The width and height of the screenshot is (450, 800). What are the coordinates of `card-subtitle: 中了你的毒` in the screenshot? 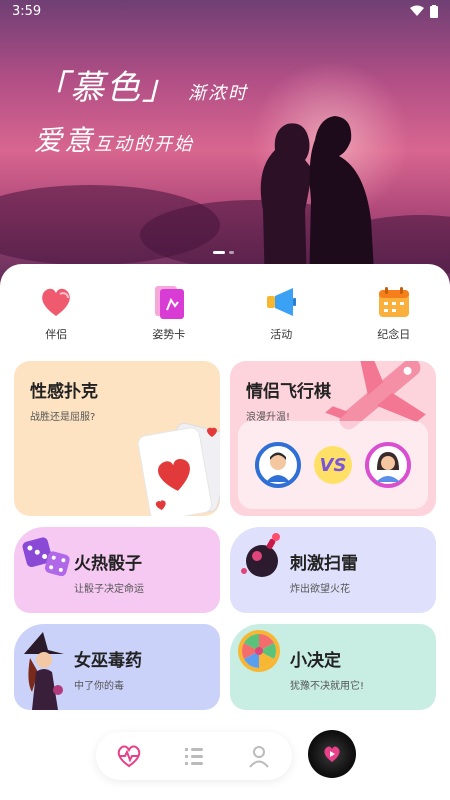 It's located at (99, 686).